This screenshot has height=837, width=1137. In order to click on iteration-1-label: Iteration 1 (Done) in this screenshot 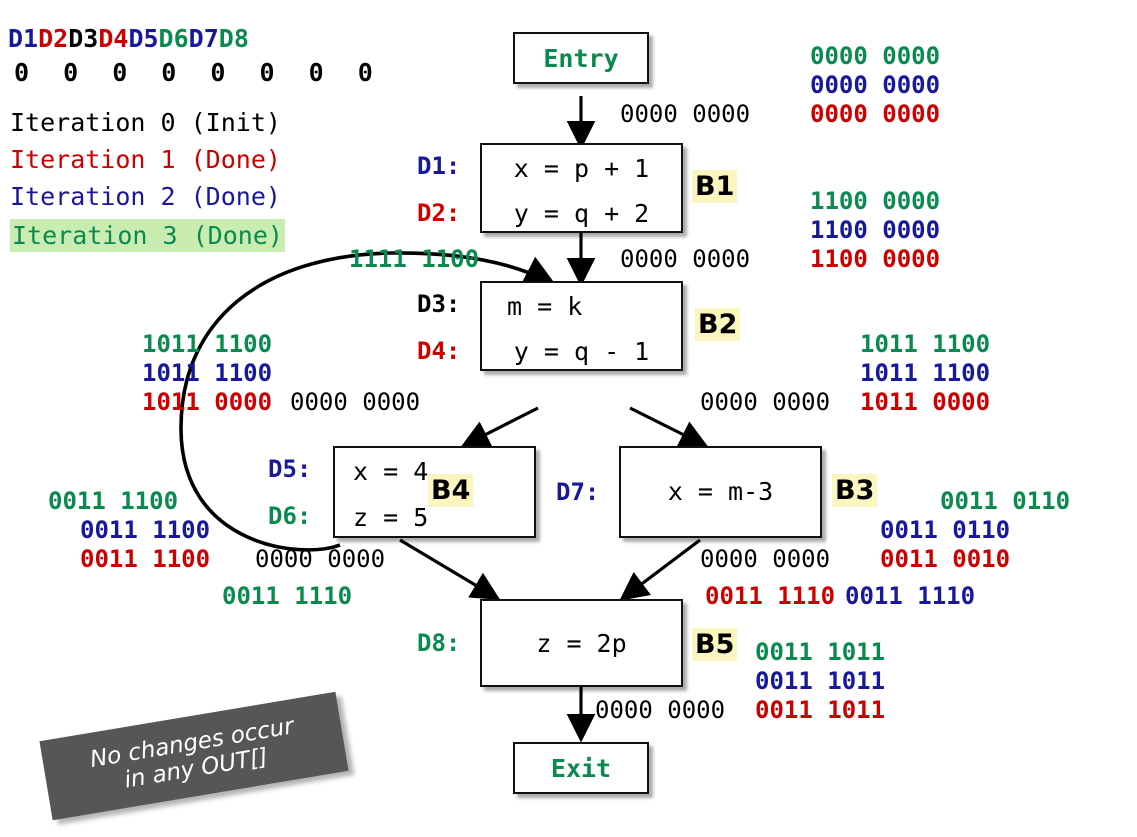, I will do `click(145, 159)`.